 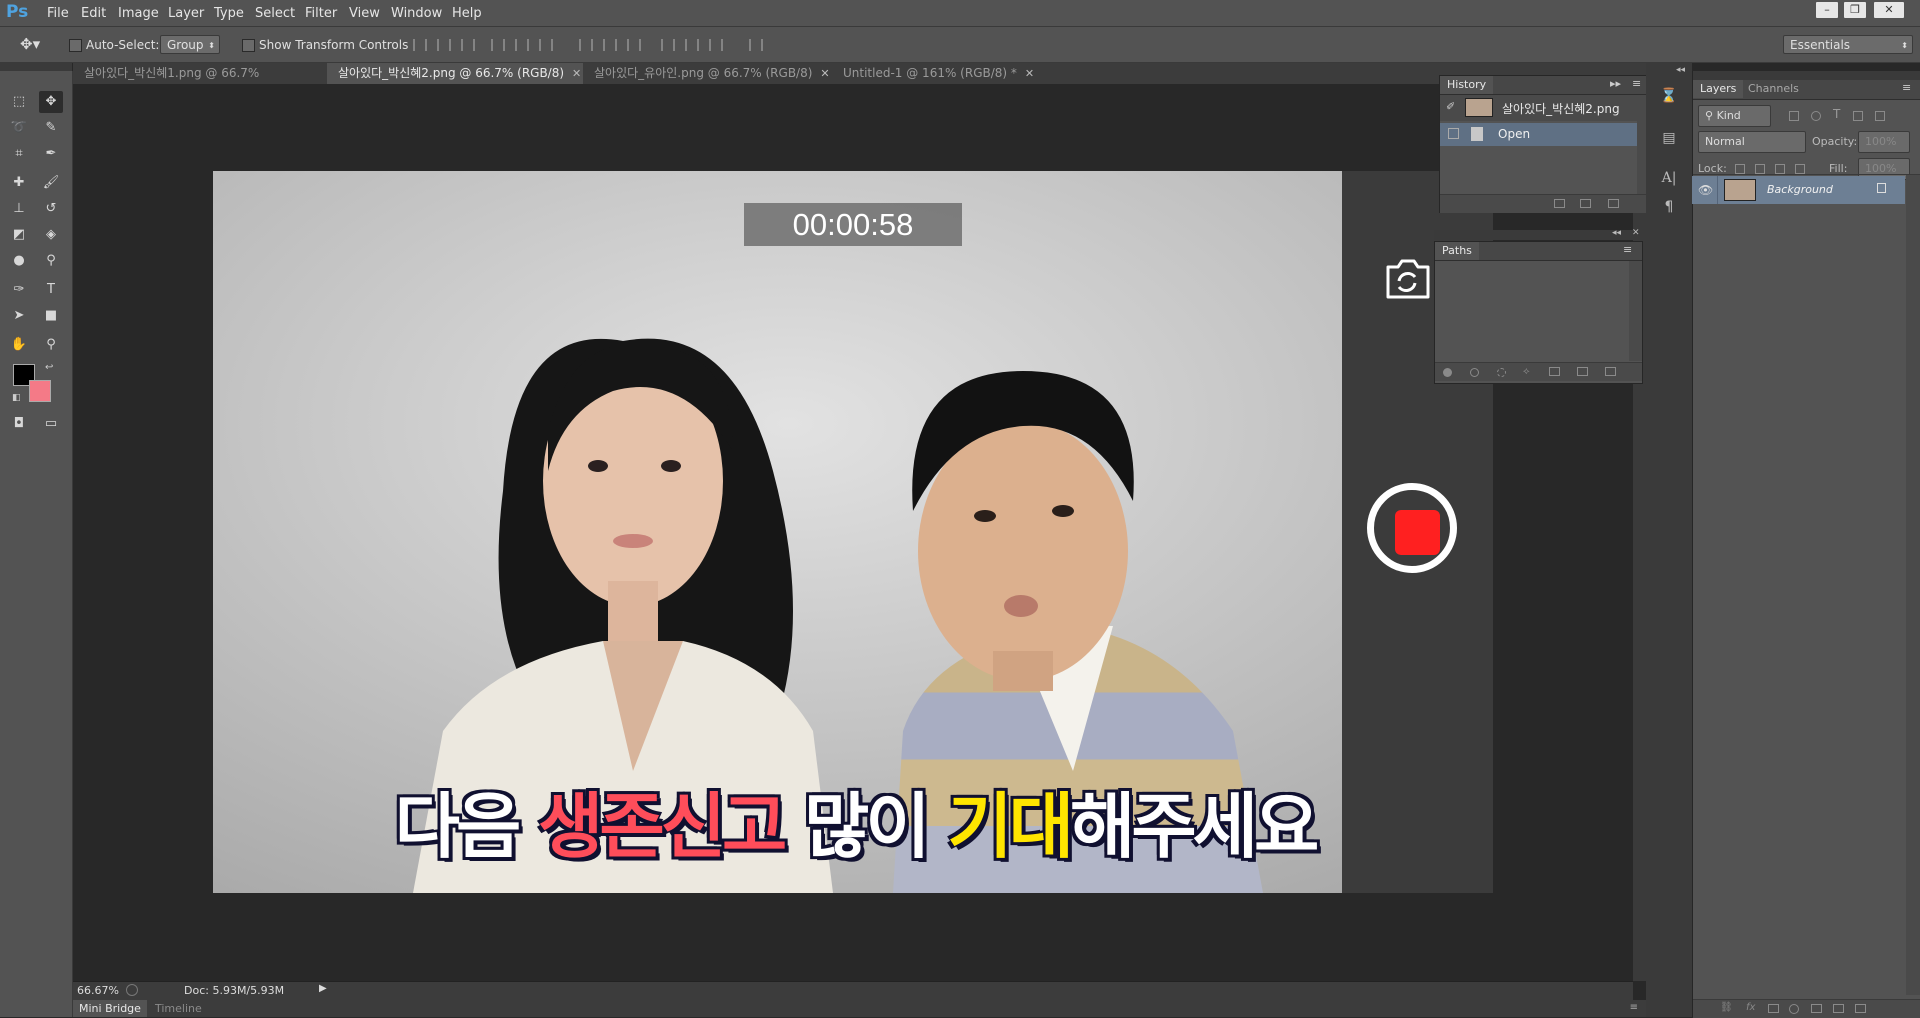 What do you see at coordinates (1752, 142) in the screenshot?
I see `blend-mode-dropdown: Normal` at bounding box center [1752, 142].